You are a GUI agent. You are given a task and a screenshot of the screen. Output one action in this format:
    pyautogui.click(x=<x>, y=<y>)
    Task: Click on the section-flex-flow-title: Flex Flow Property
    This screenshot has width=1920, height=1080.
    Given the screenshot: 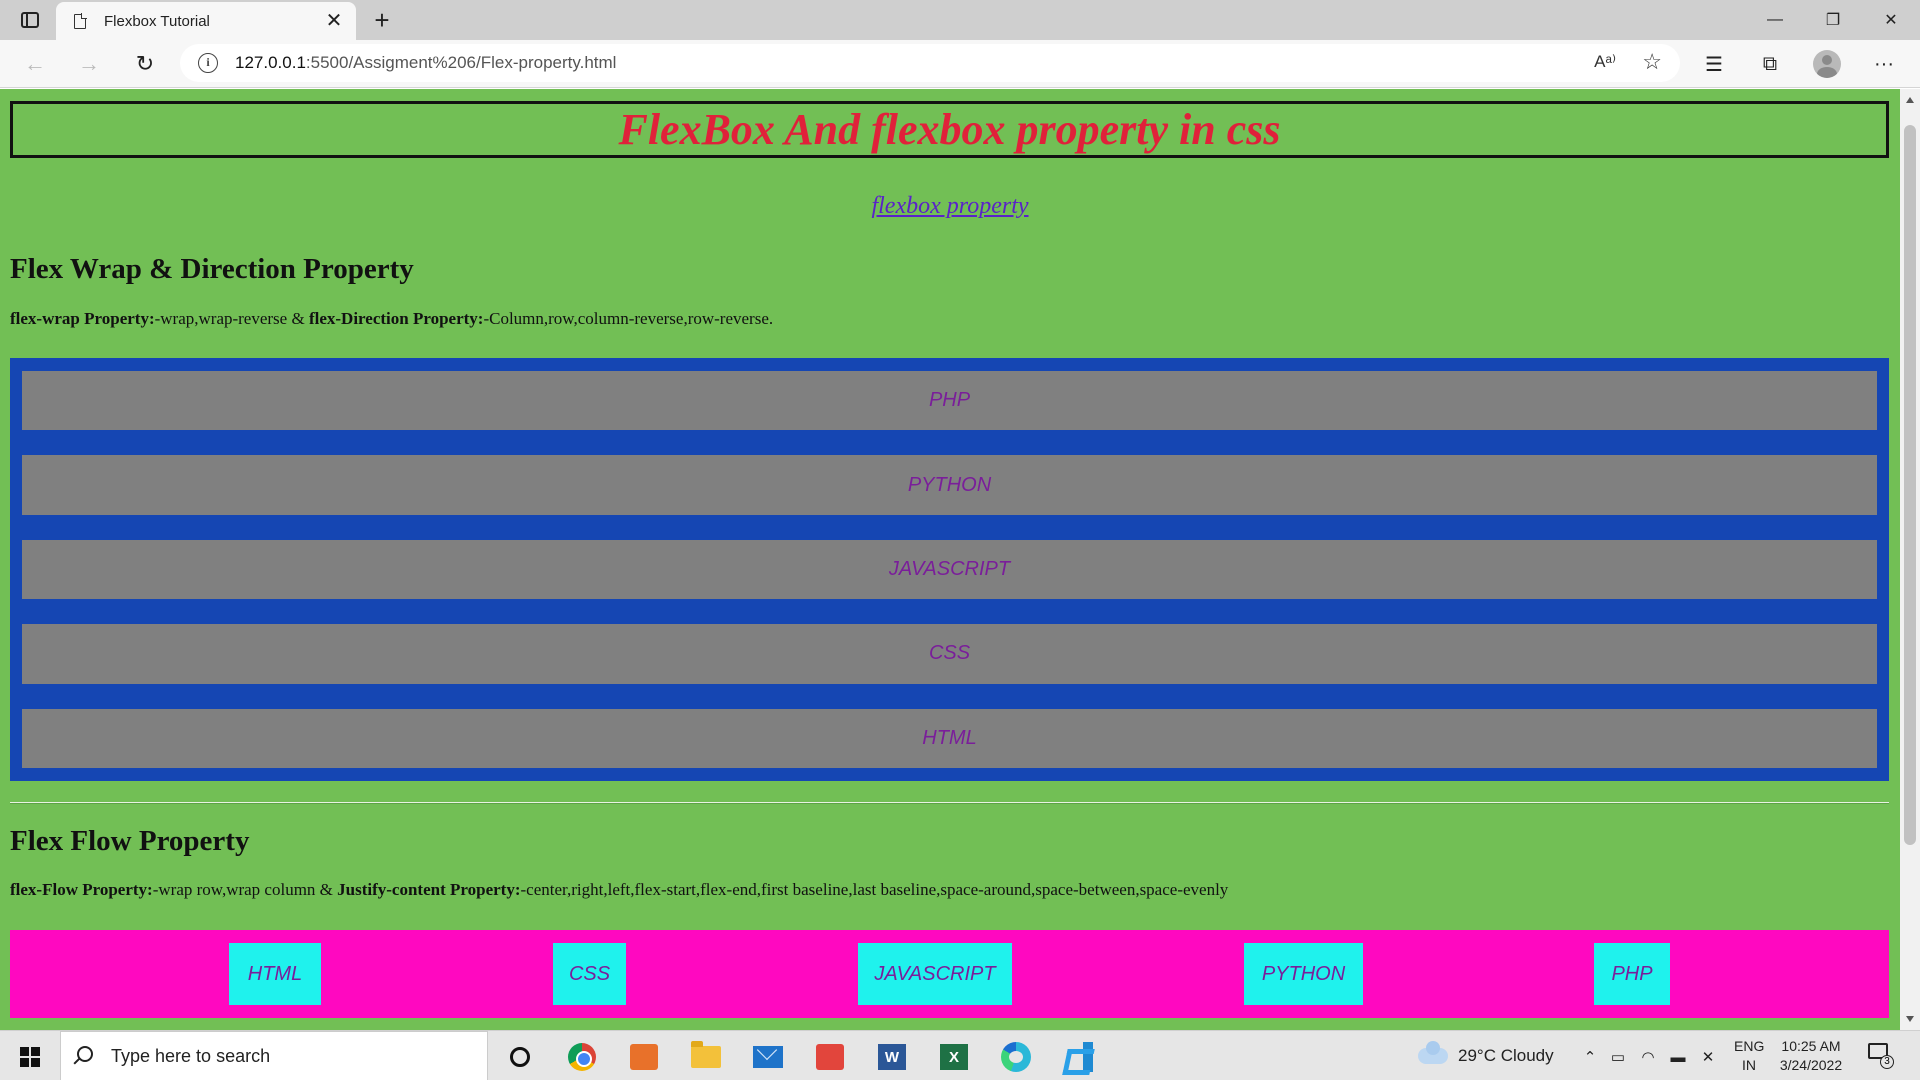 What is the action you would take?
    pyautogui.click(x=130, y=841)
    